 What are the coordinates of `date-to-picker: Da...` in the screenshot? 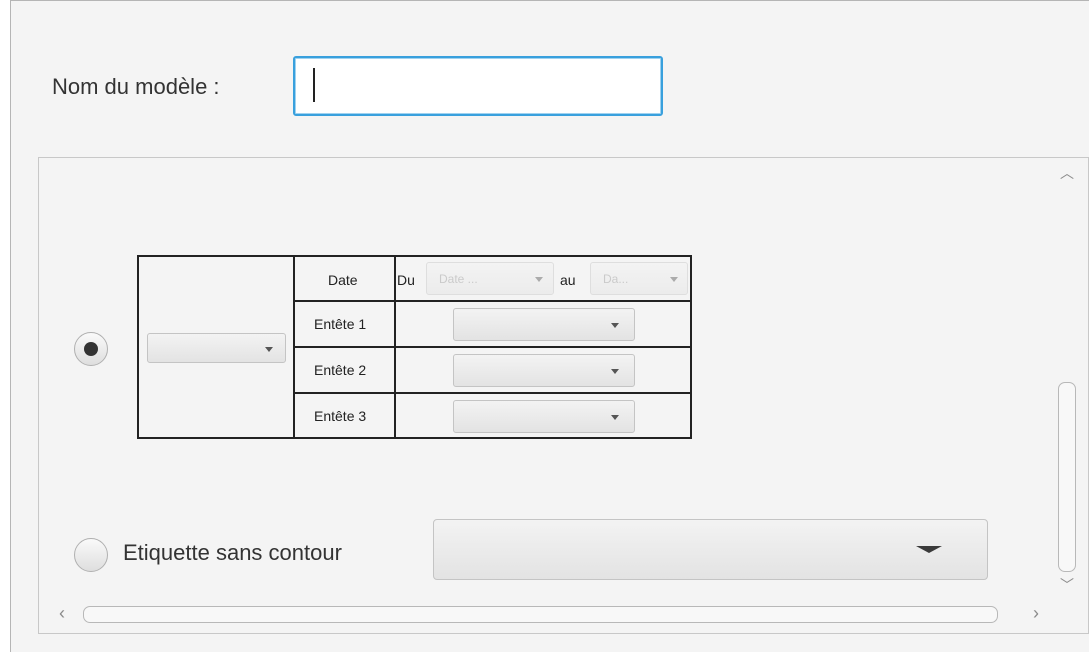 It's located at (639, 278).